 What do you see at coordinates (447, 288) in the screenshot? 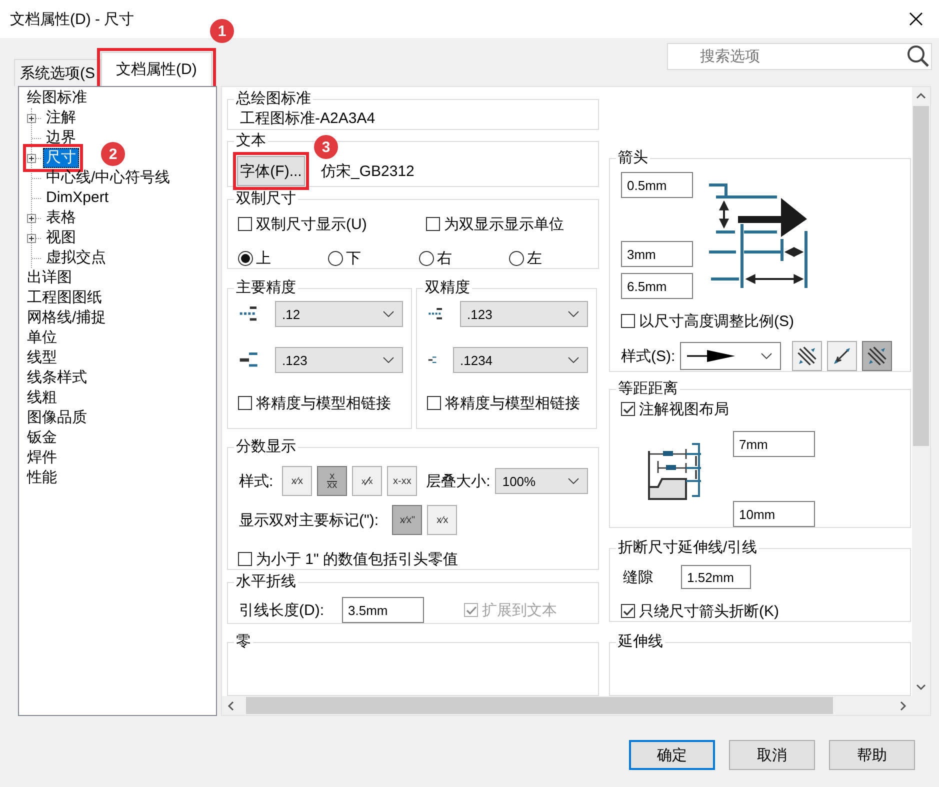
I see `group-title: 双精度` at bounding box center [447, 288].